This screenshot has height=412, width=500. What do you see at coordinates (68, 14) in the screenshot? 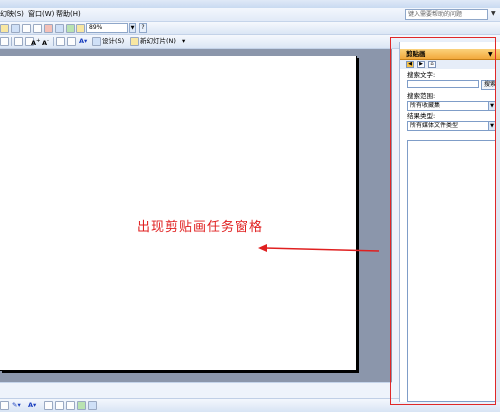
I see `menu-help: 帮助(H)` at bounding box center [68, 14].